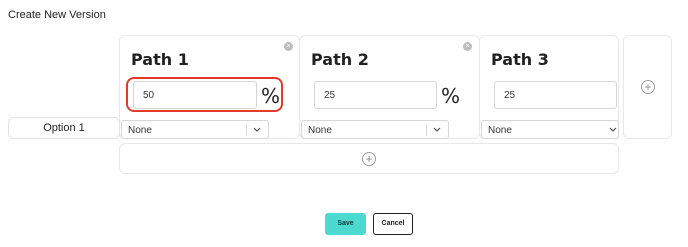 This screenshot has width=688, height=247. What do you see at coordinates (57, 15) in the screenshot?
I see `page-title: Create New Version` at bounding box center [57, 15].